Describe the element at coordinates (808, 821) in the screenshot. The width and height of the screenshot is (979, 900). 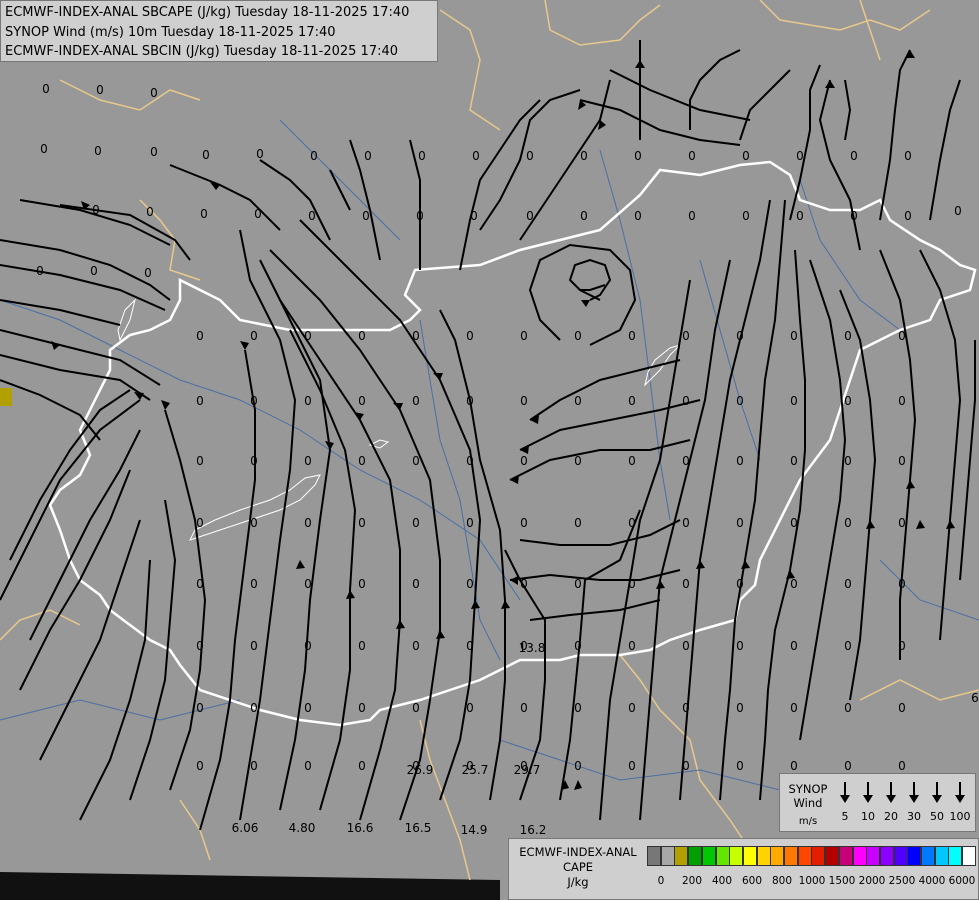
I see `synop-legend-unit: m/s` at that location.